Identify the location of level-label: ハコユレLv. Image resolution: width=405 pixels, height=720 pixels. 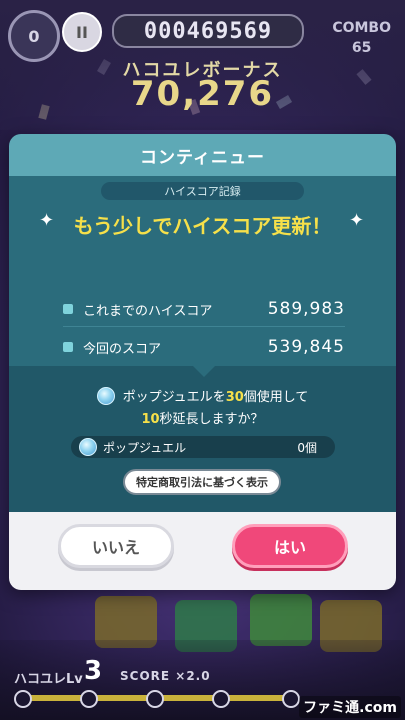
(48, 679).